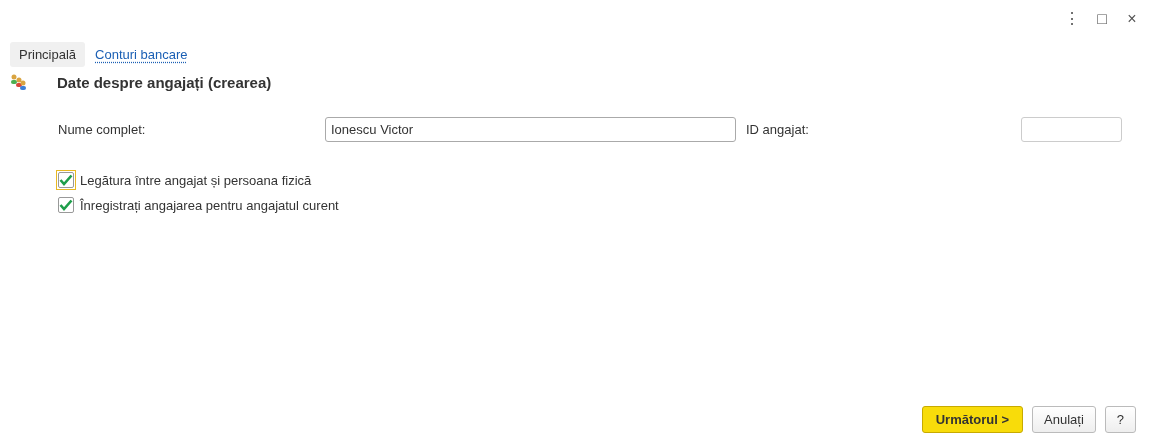  I want to click on form-title: Date despre angajați (crearea), so click(164, 82).